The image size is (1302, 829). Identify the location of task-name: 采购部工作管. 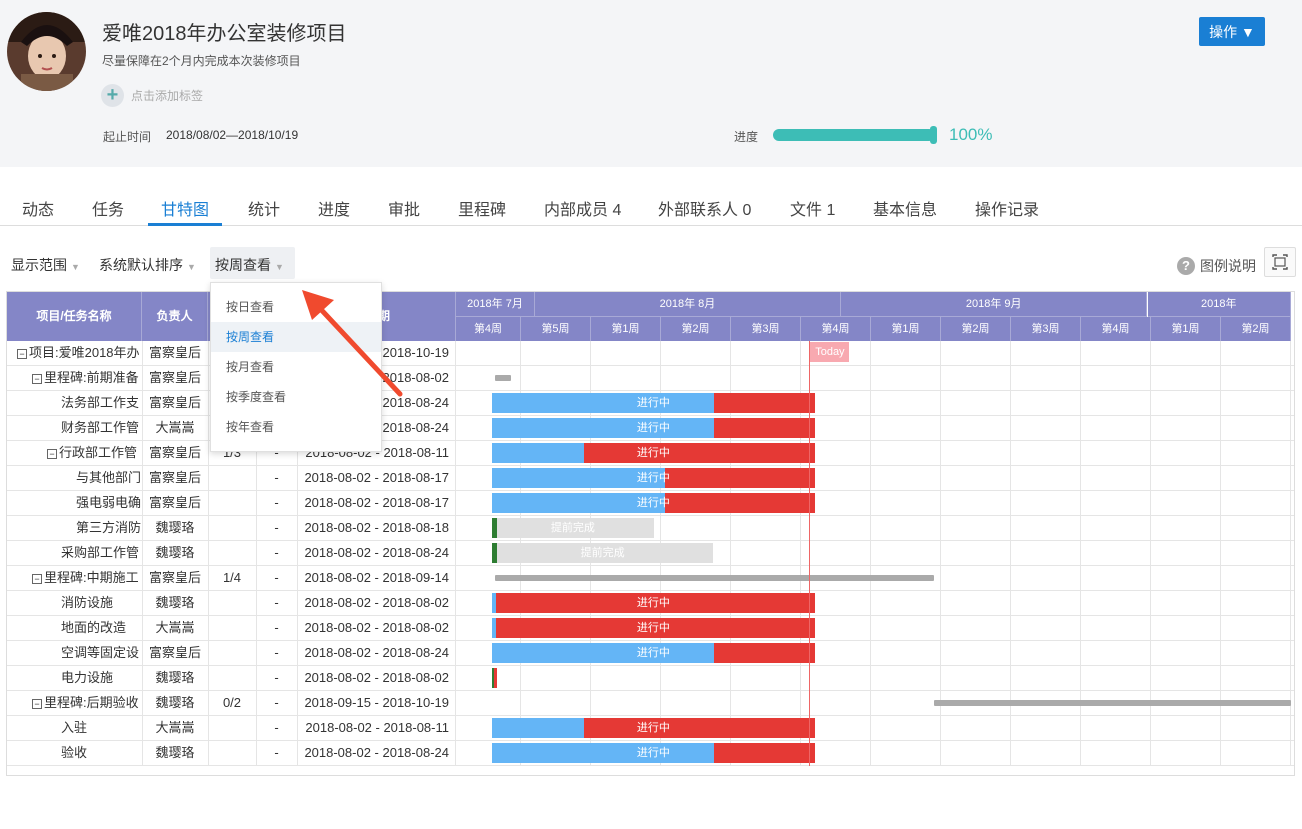
(101, 553).